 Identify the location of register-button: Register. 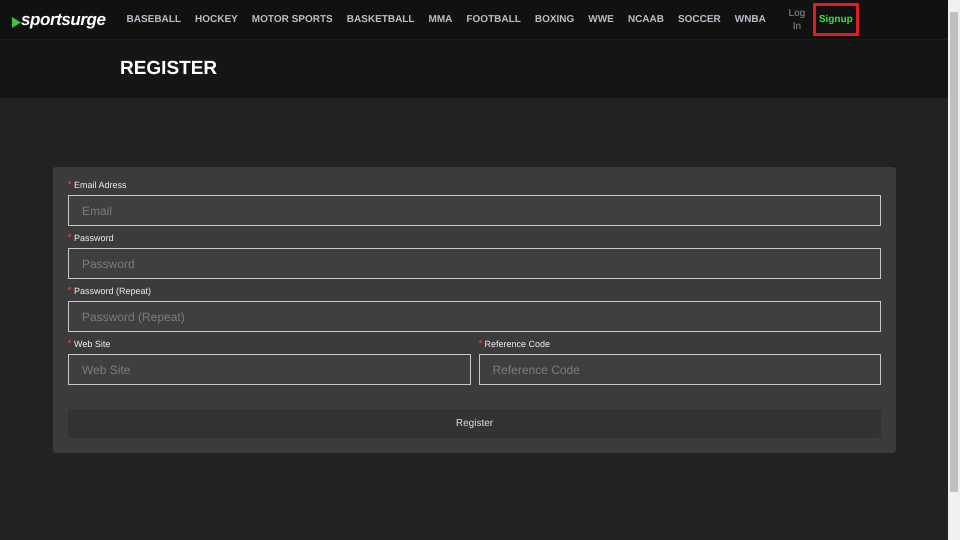
(474, 423).